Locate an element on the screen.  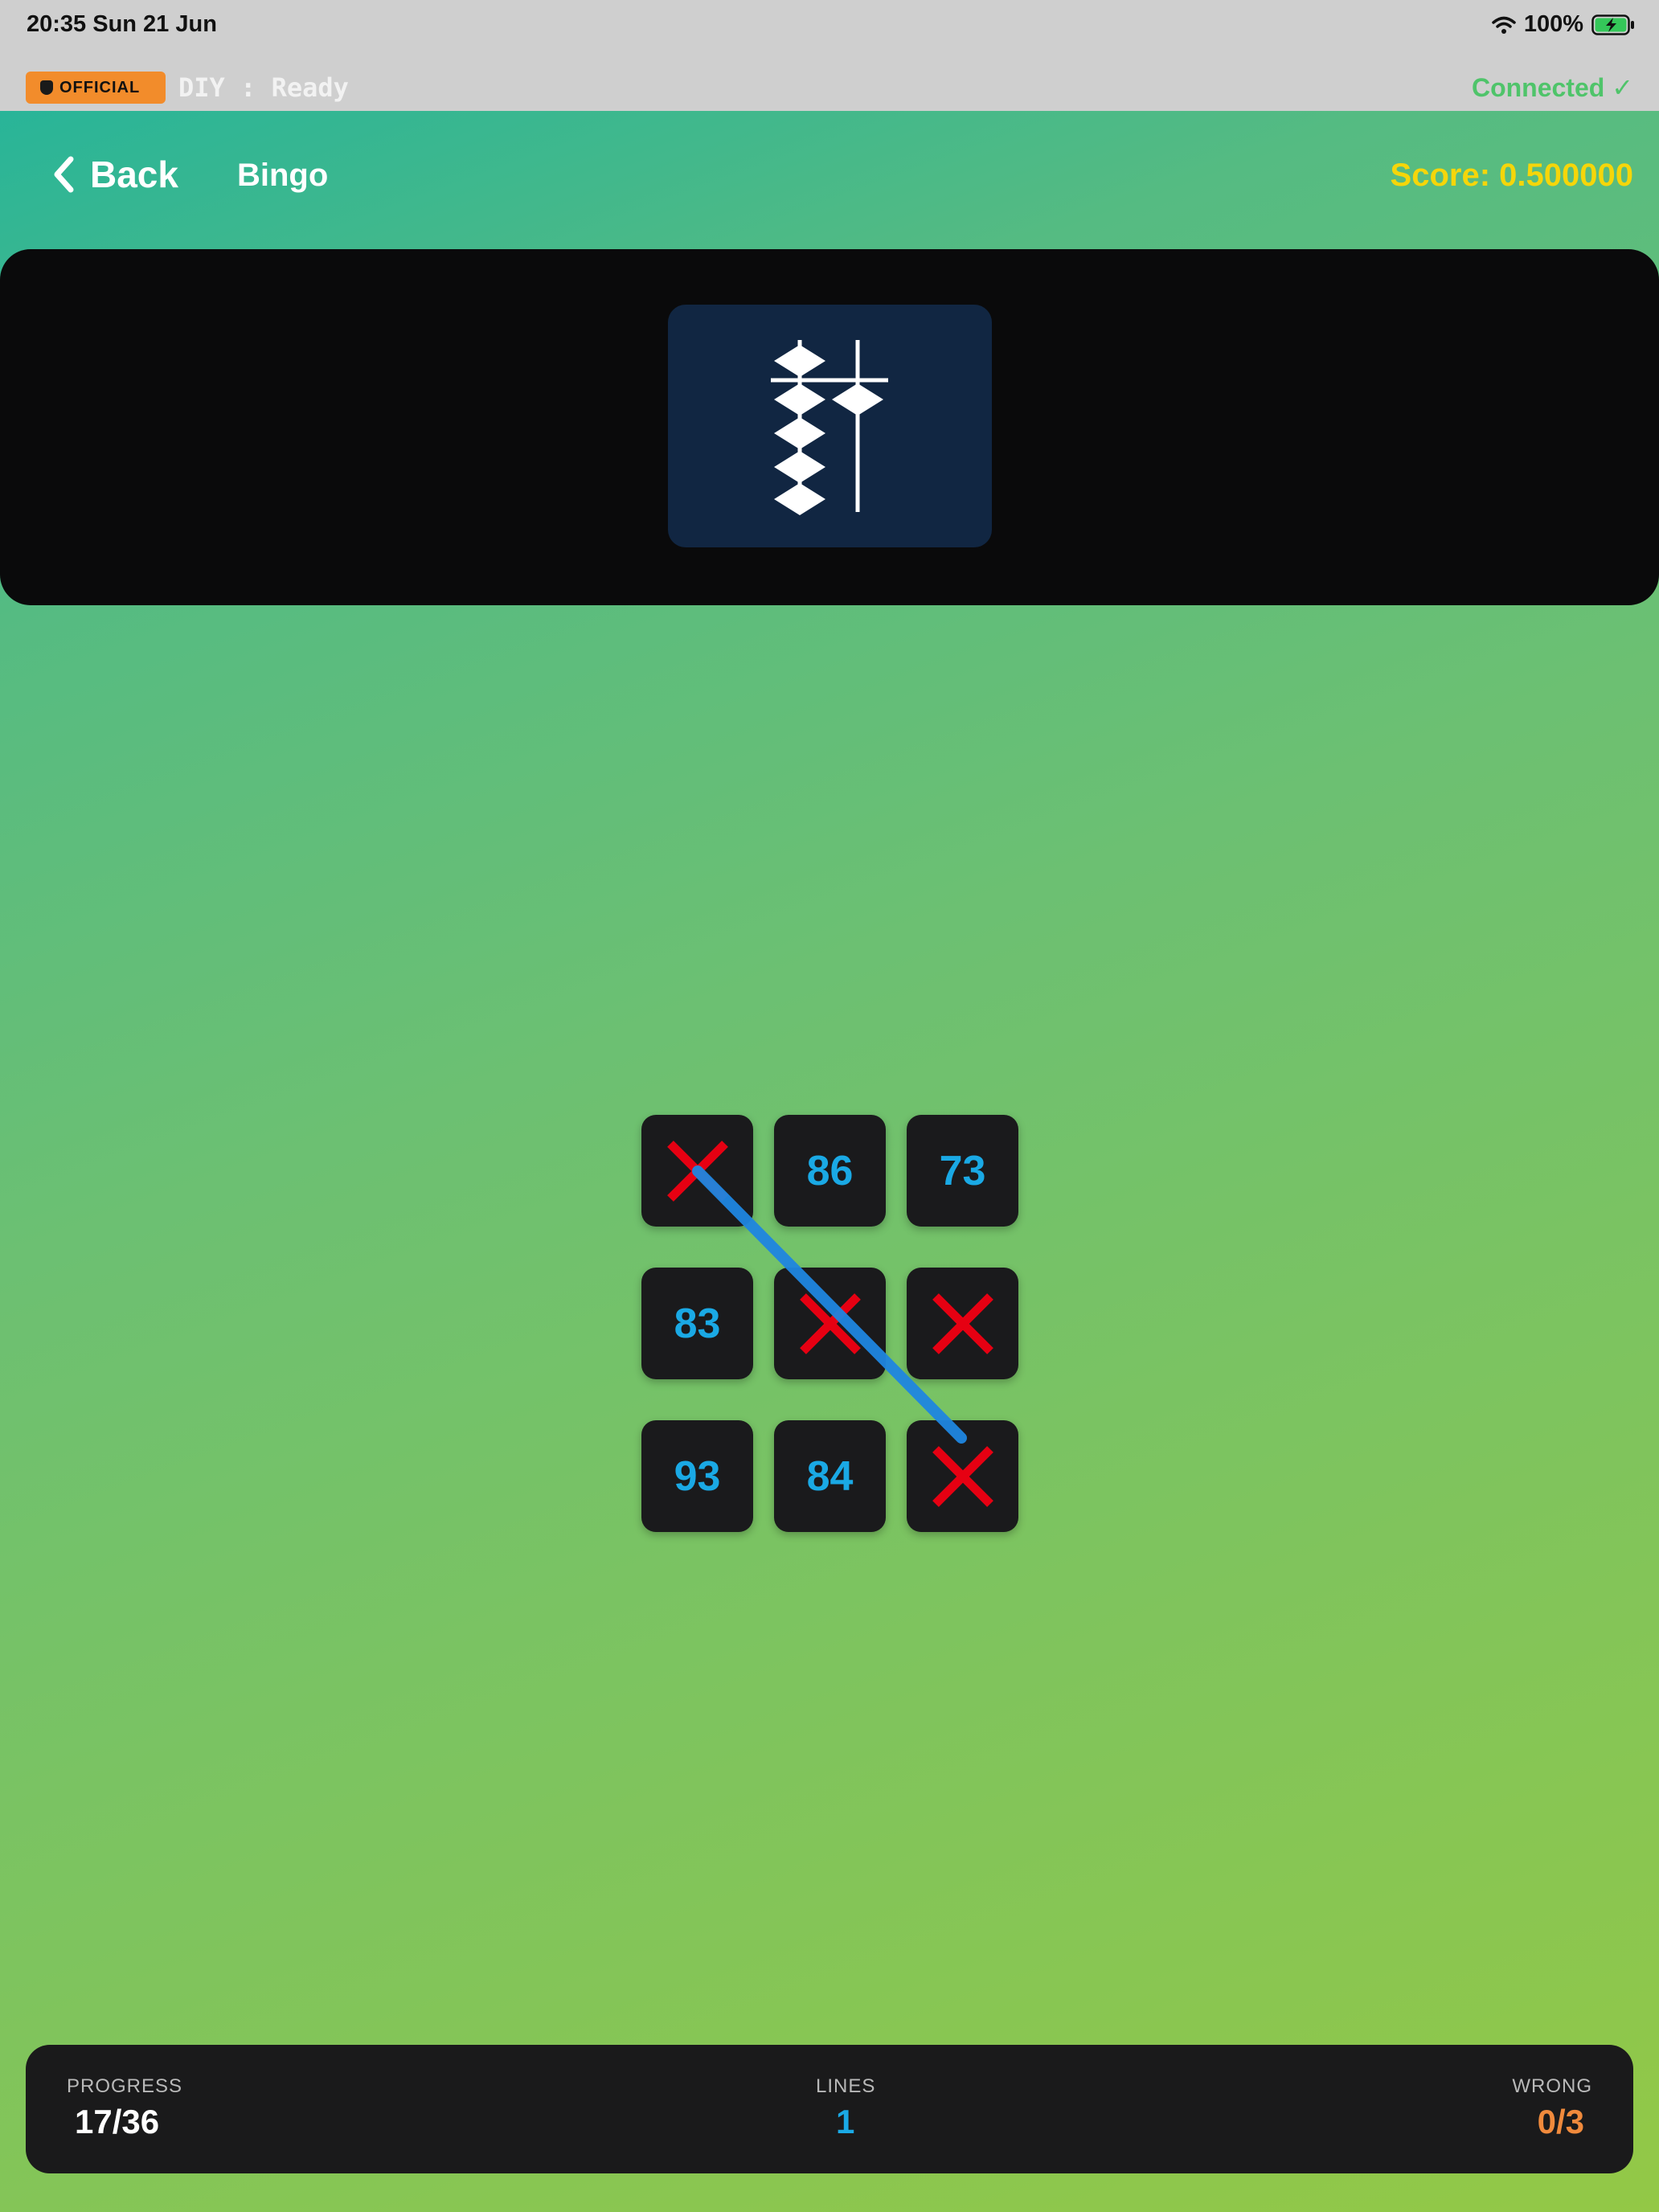
cell-number: 84 is located at coordinates (830, 1476).